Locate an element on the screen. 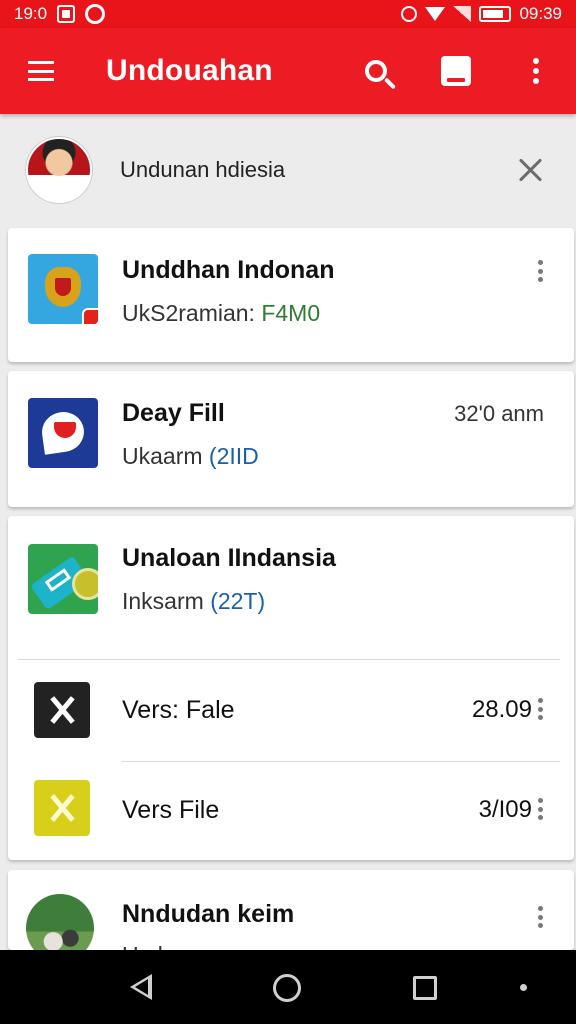  item-subtitle: Ukaarm (2IID is located at coordinates (190, 456).